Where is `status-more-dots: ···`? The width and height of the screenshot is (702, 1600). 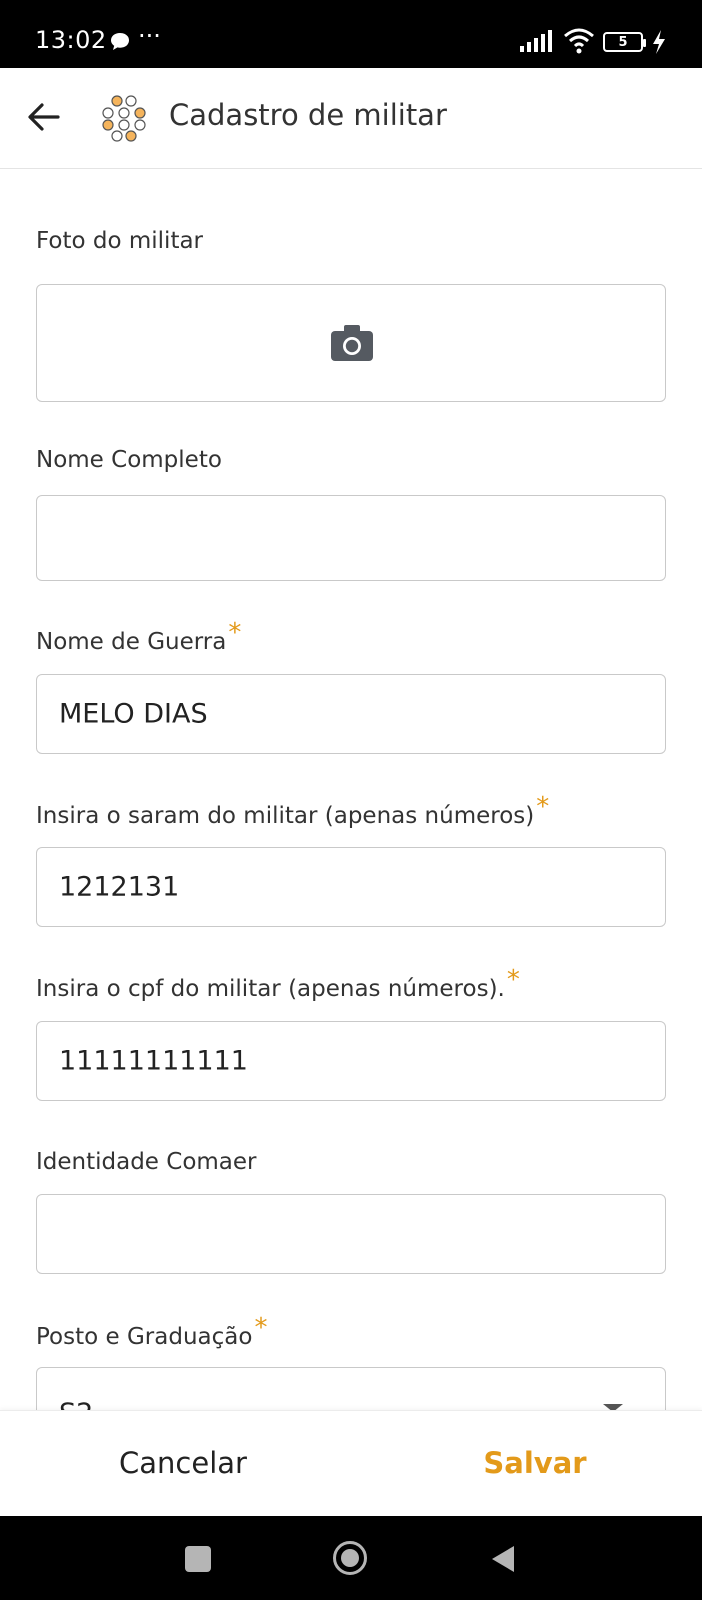 status-more-dots: ··· is located at coordinates (149, 36).